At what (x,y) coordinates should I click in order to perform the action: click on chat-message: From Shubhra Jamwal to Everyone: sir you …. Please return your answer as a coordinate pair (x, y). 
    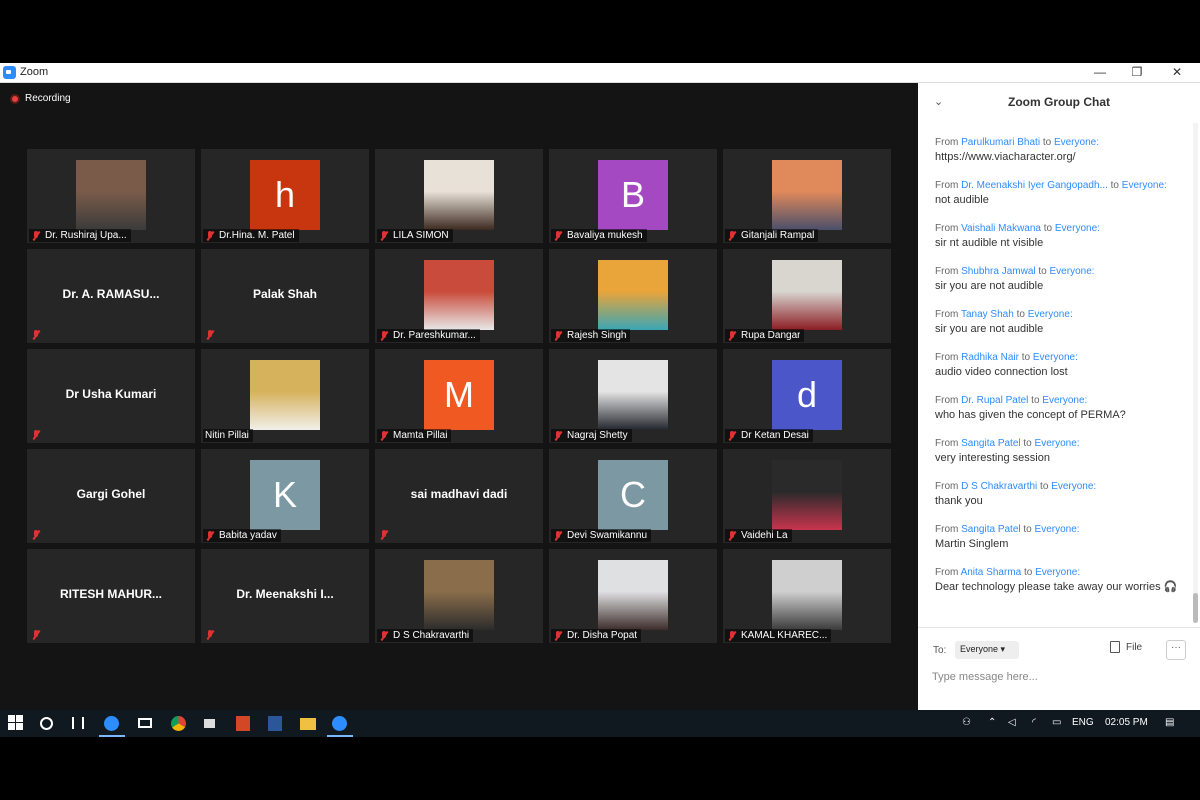
    Looking at the image, I should click on (1062, 271).